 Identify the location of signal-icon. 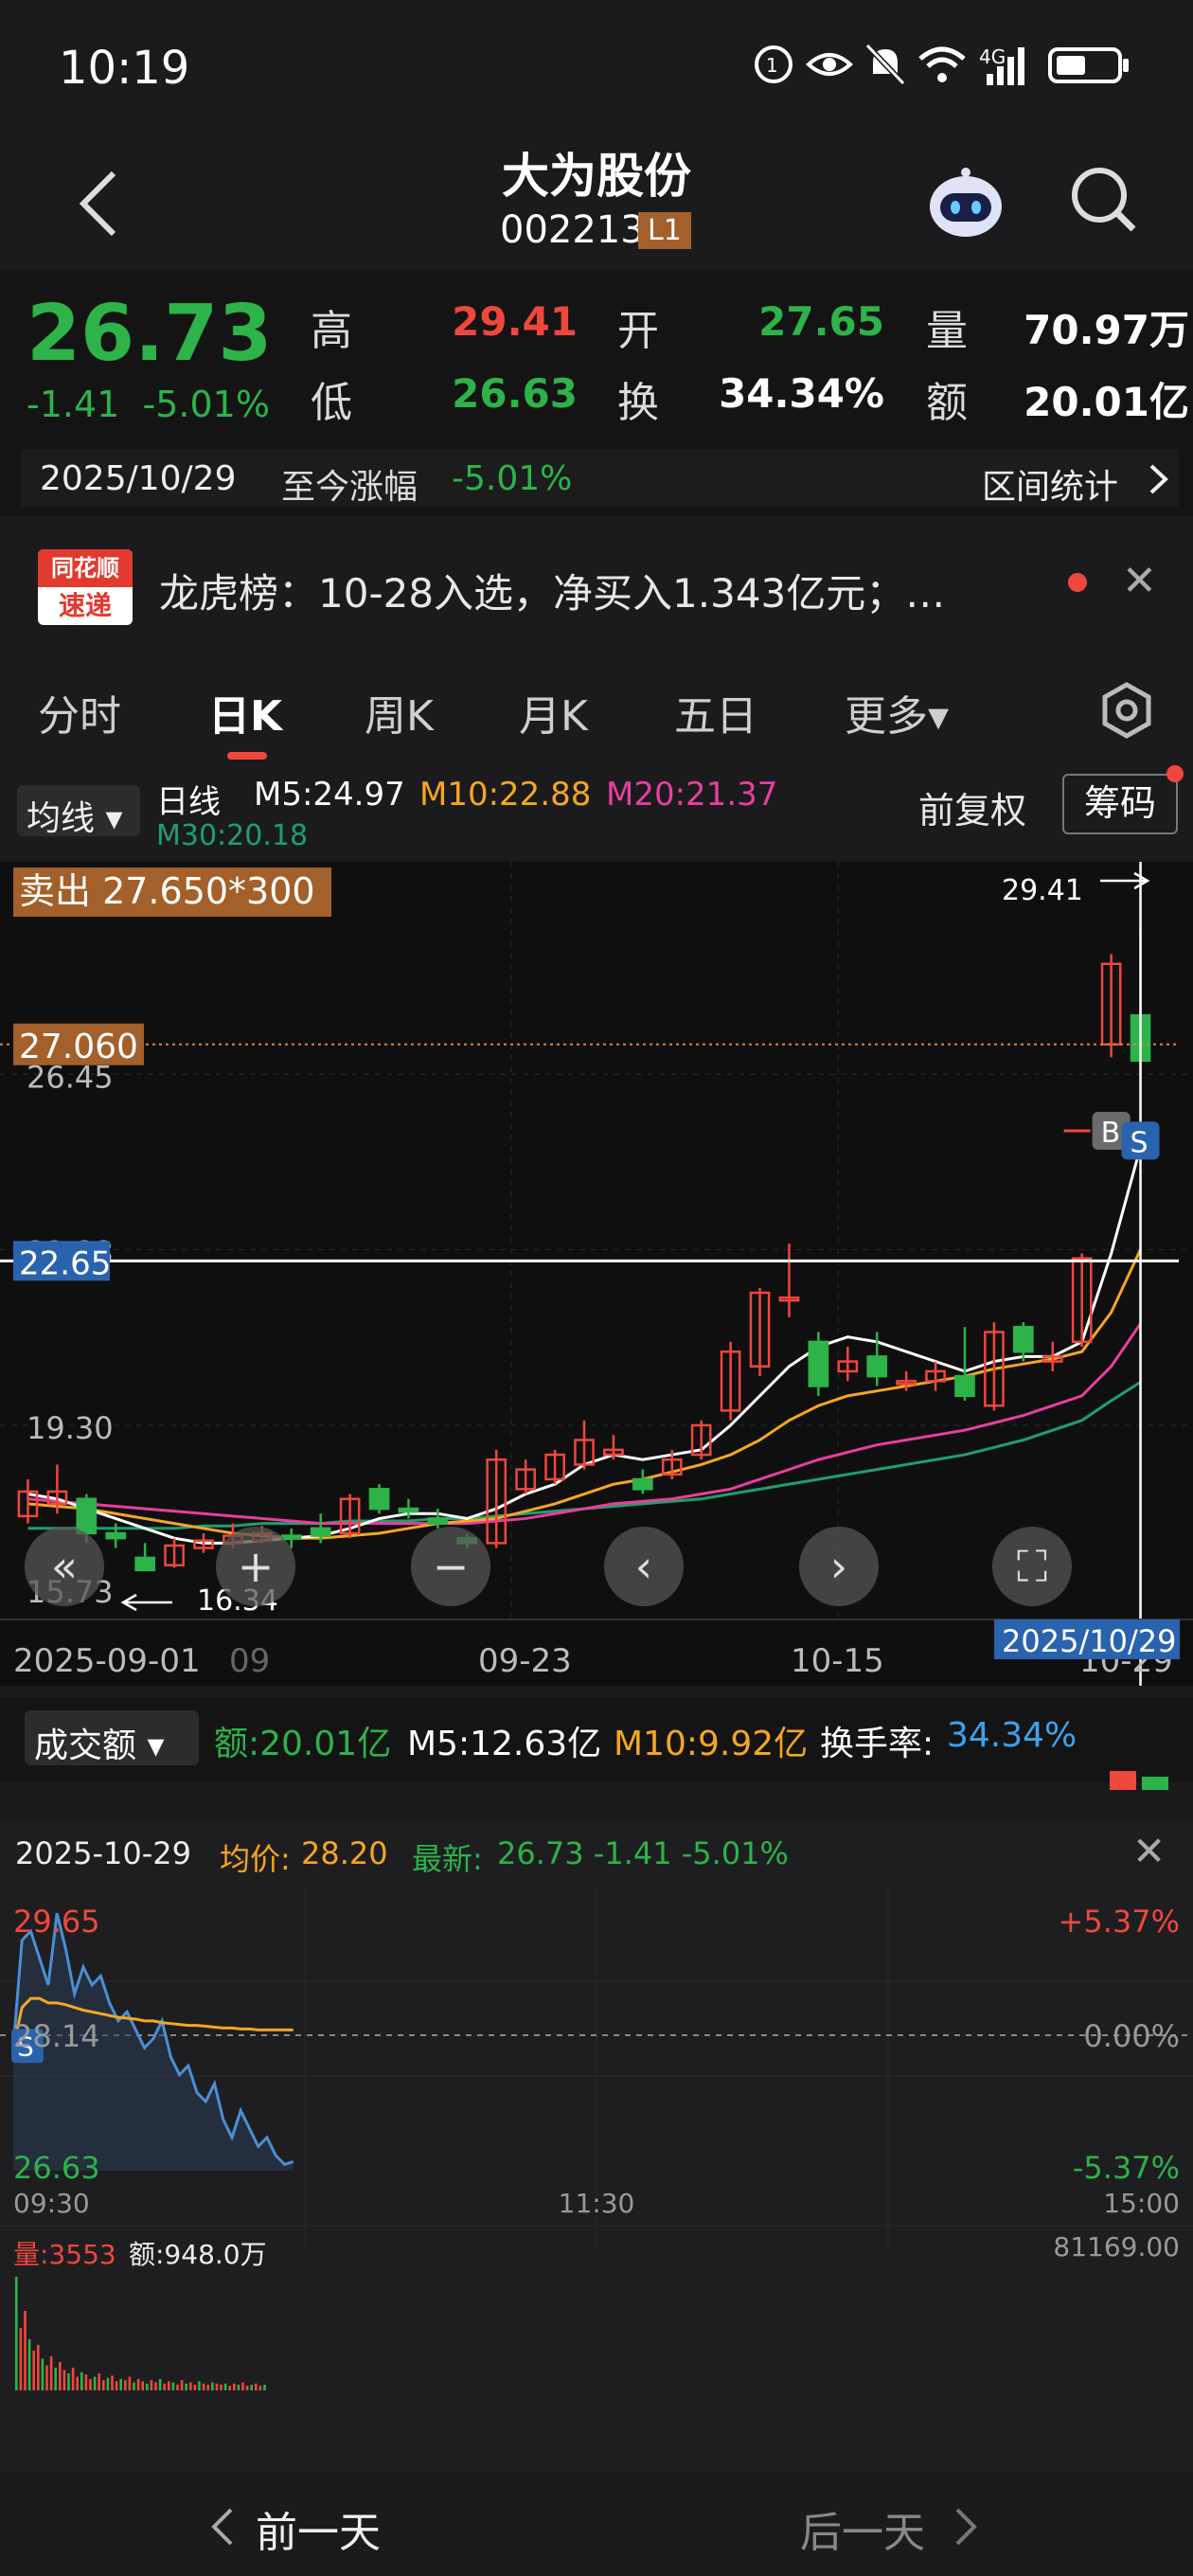
(1005, 66).